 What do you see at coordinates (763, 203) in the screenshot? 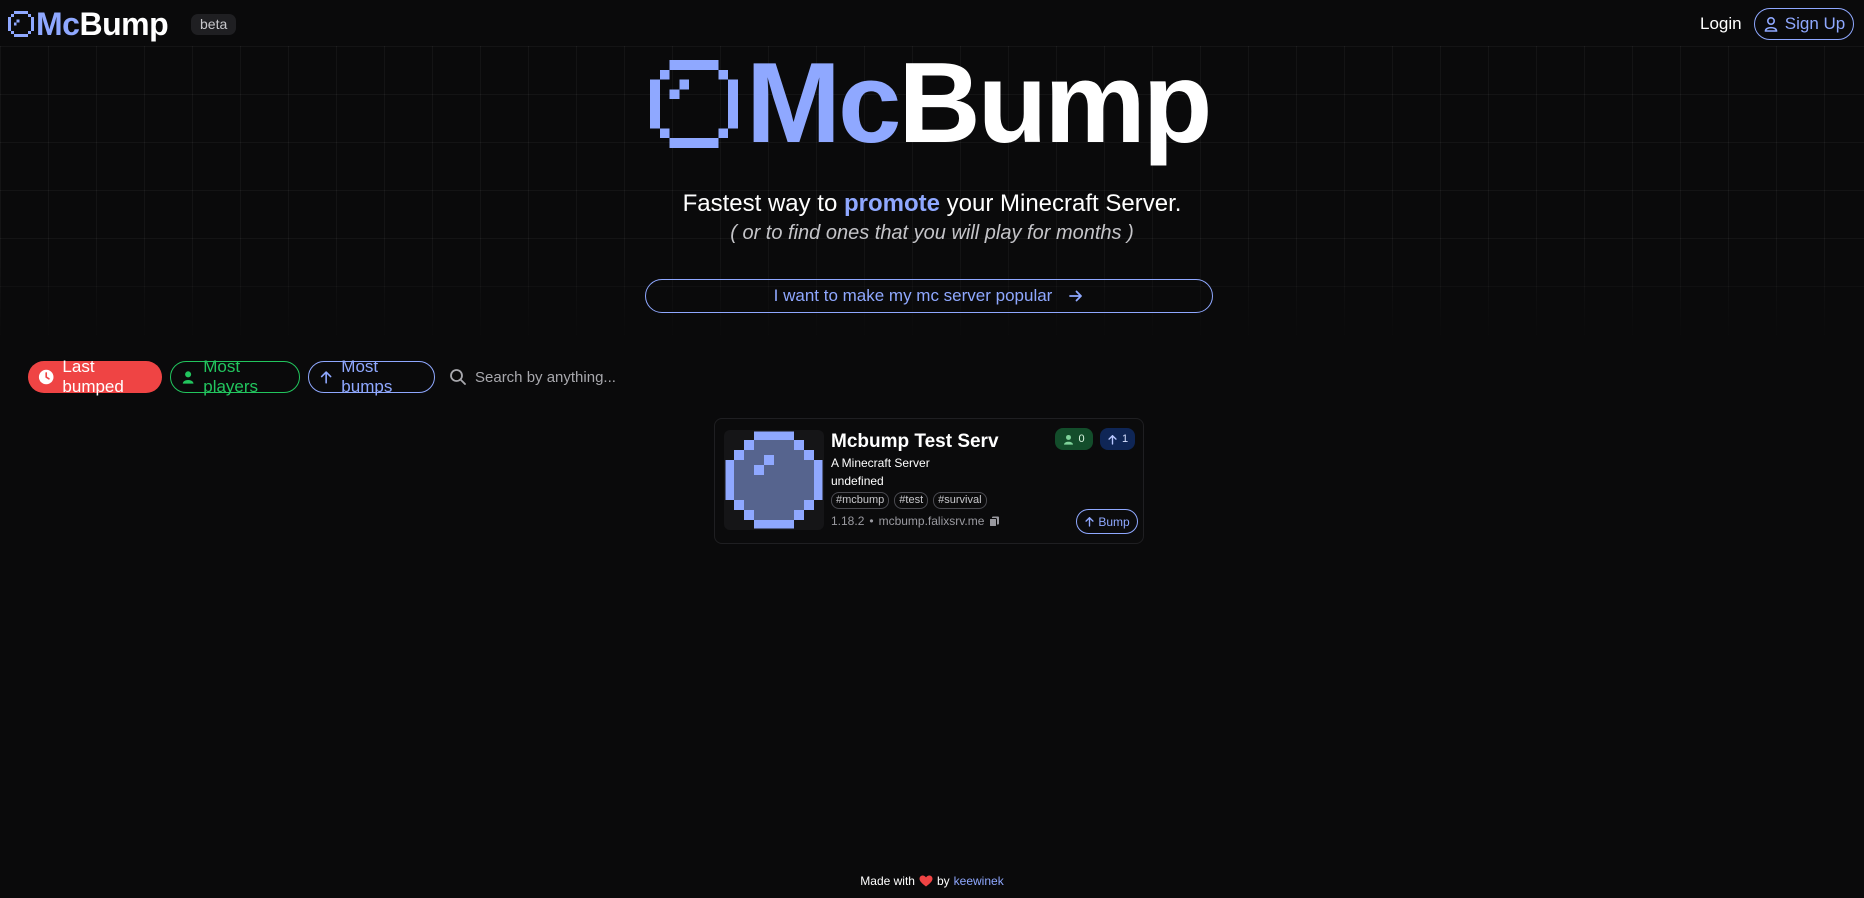
I see `tagline-prefix: Fastest way to` at bounding box center [763, 203].